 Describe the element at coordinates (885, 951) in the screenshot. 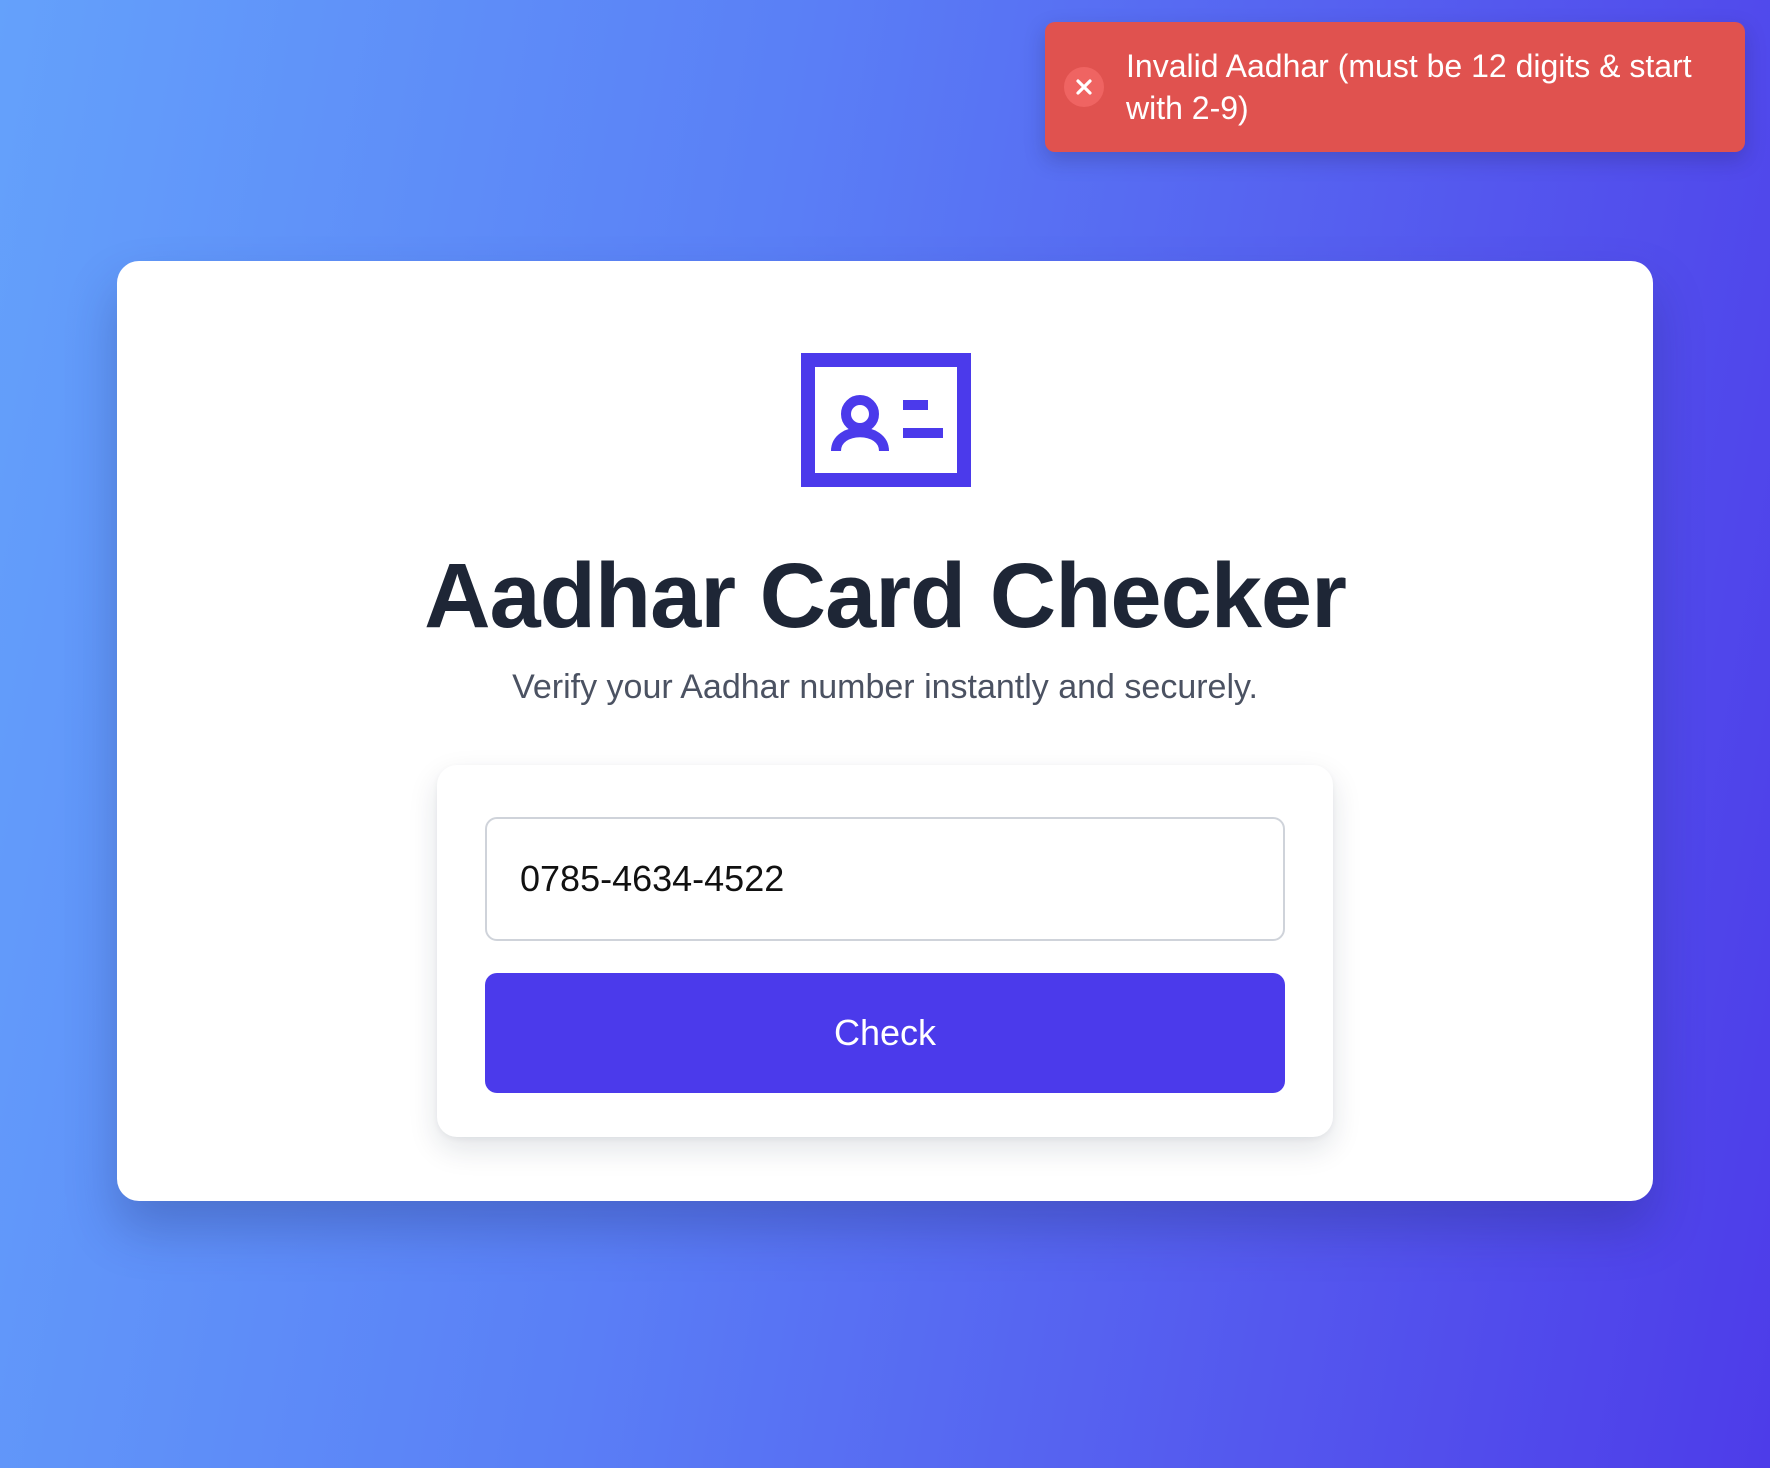

I see `check-form: Check` at that location.